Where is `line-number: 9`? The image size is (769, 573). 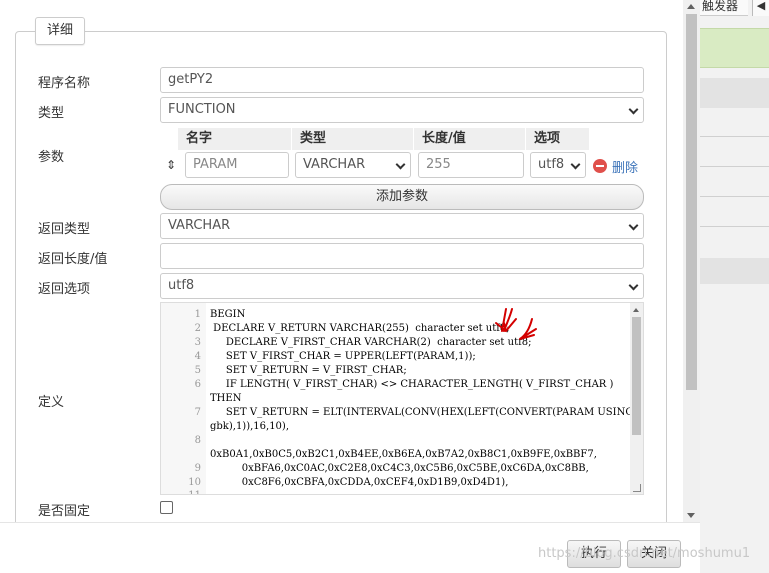 line-number: 9 is located at coordinates (197, 468).